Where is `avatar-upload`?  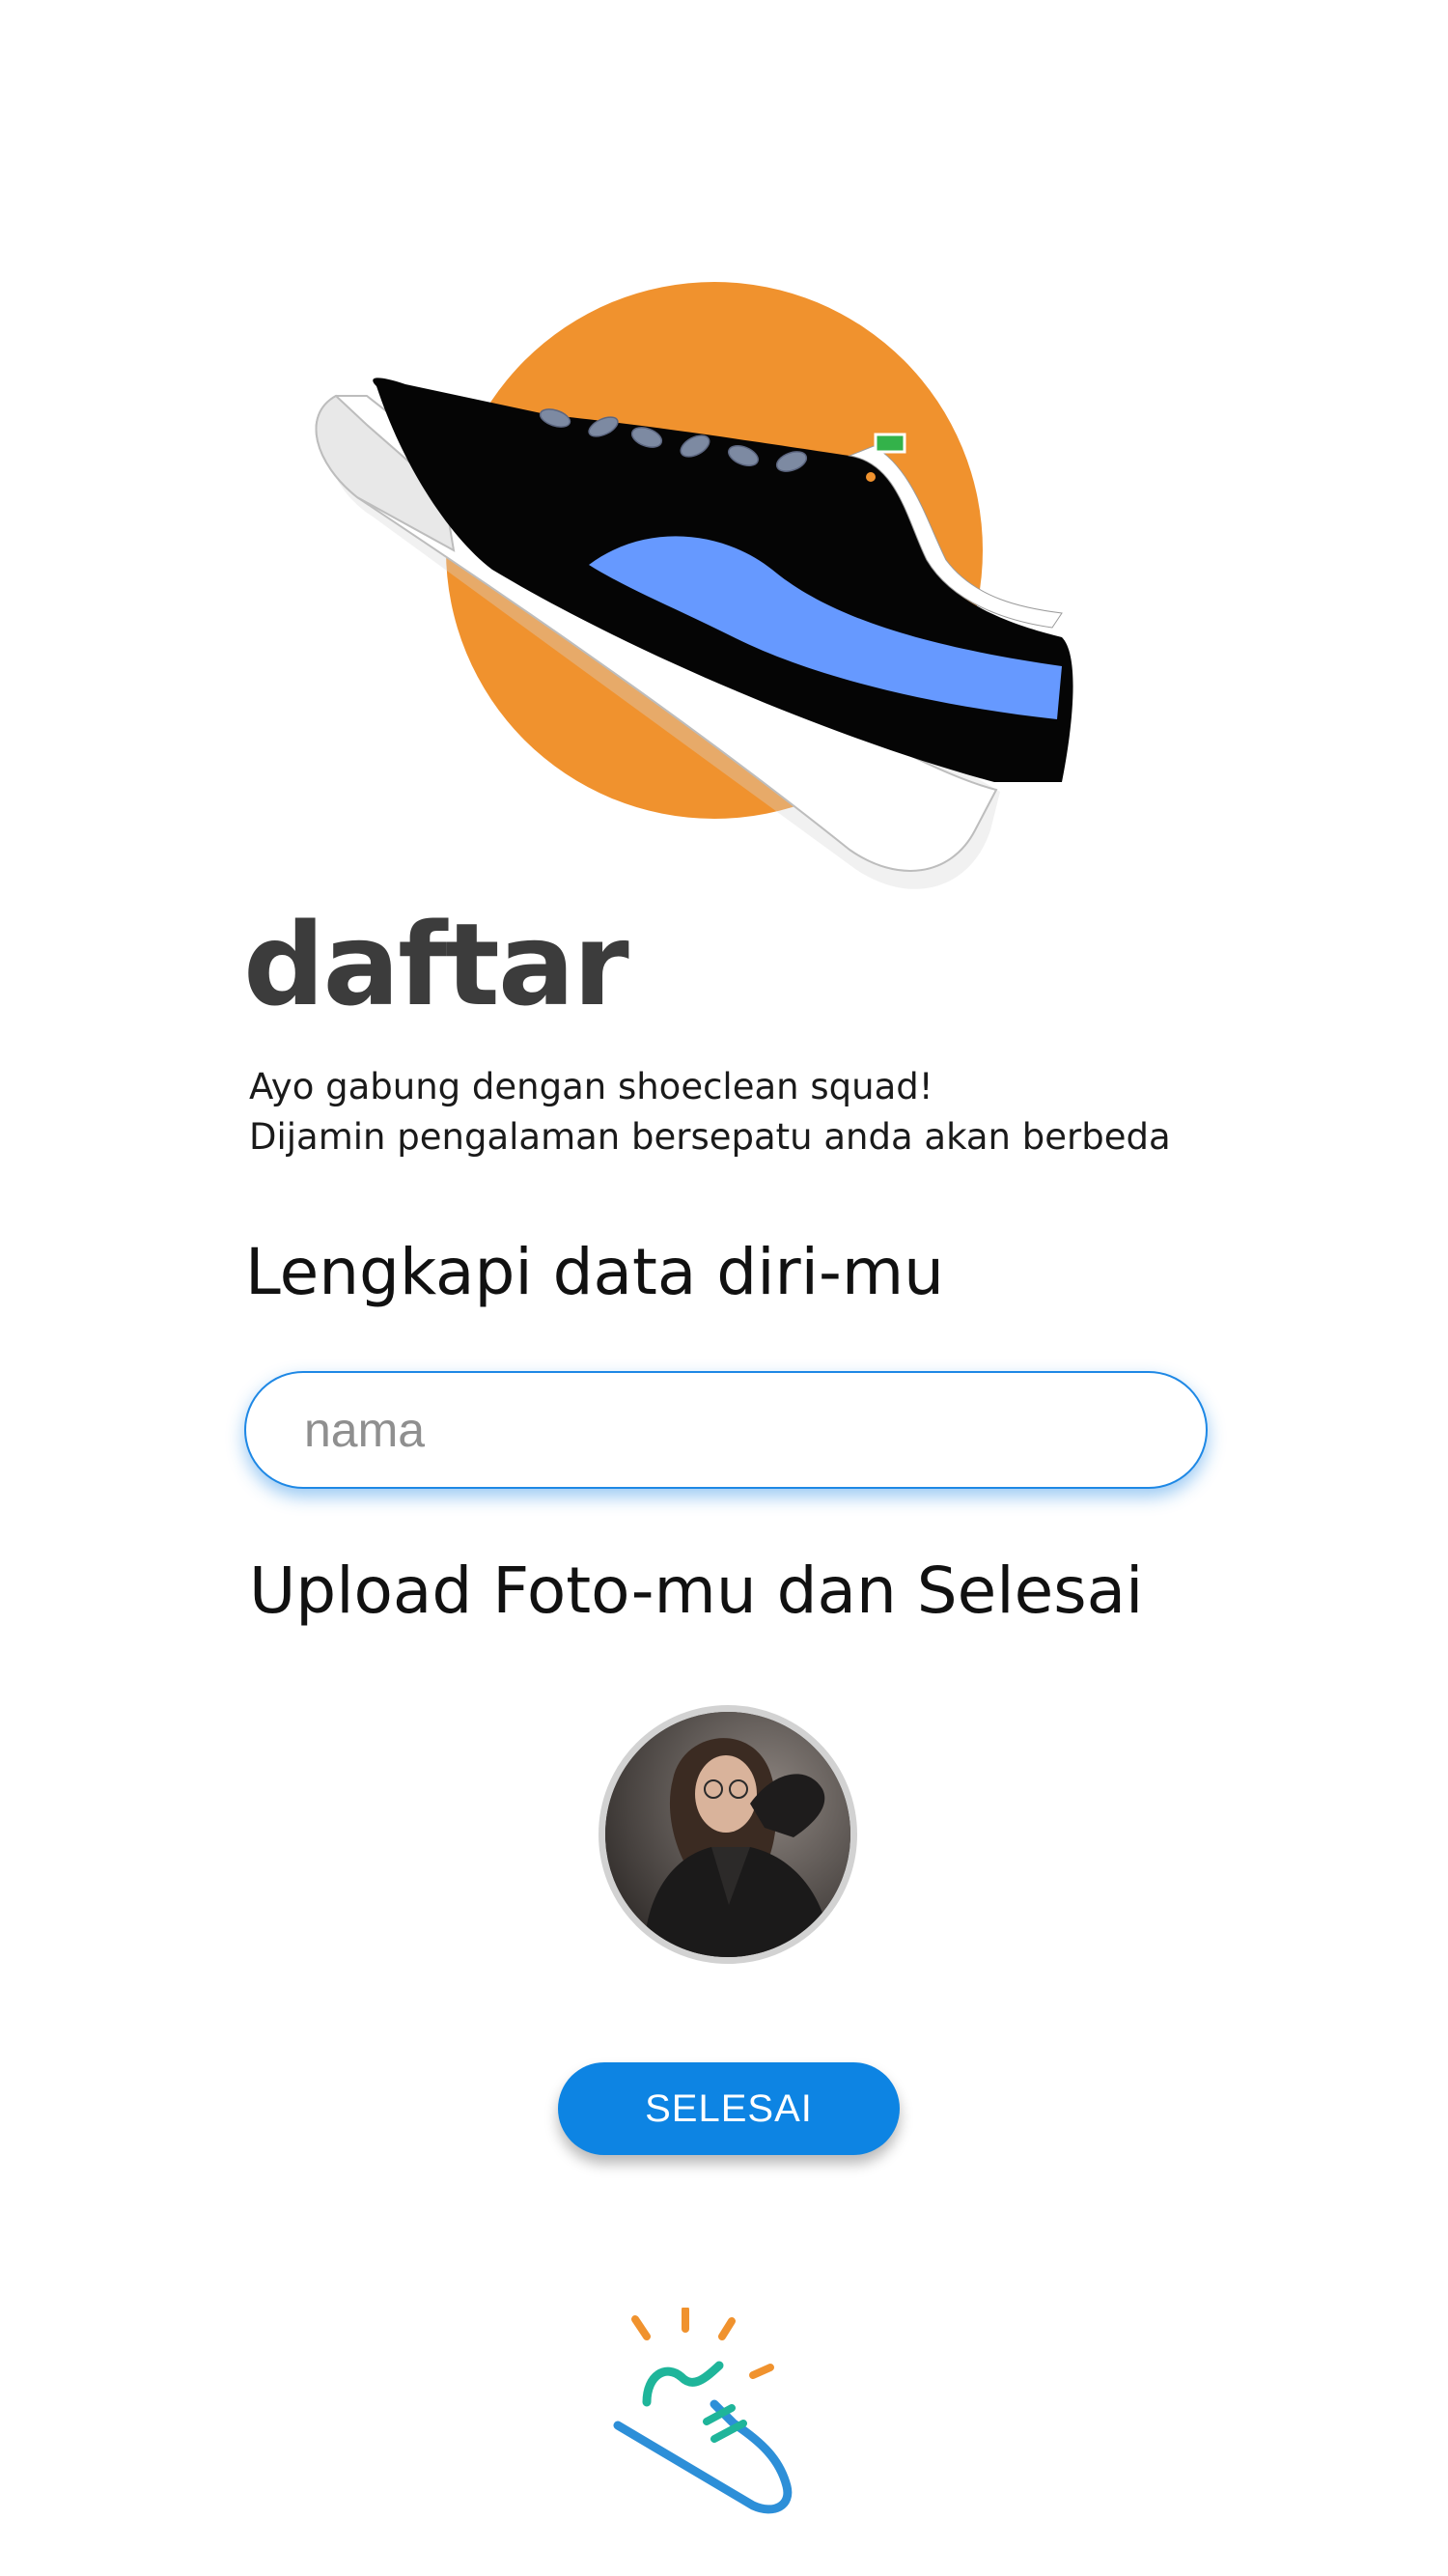
avatar-upload is located at coordinates (728, 1835).